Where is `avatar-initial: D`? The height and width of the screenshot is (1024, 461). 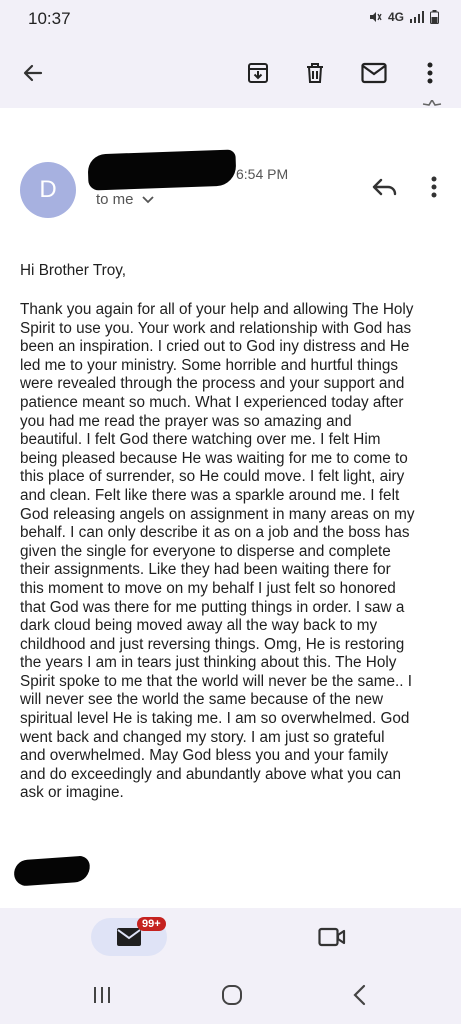
avatar-initial: D is located at coordinates (48, 189).